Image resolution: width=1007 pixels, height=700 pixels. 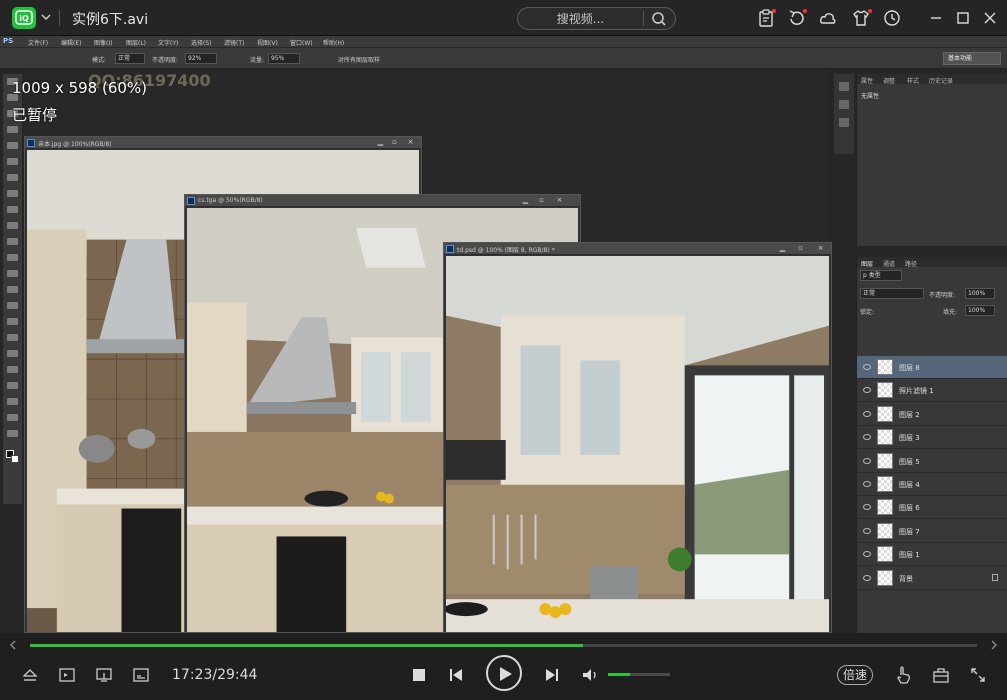 I want to click on layer-row: 照片滤镜 1, so click(x=932, y=391).